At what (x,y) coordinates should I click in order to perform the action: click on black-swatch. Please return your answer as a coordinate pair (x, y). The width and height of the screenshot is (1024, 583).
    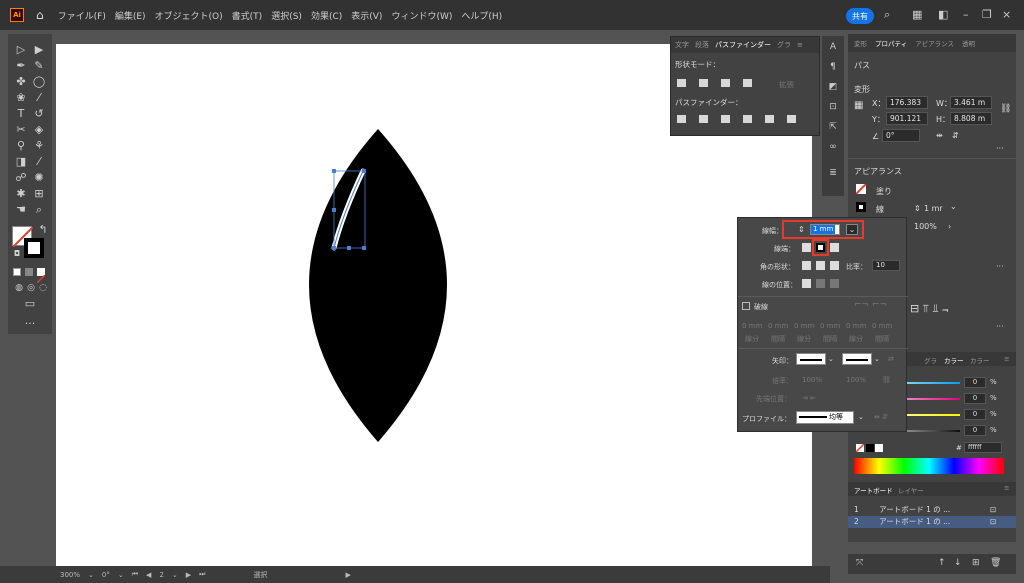
    Looking at the image, I should click on (870, 448).